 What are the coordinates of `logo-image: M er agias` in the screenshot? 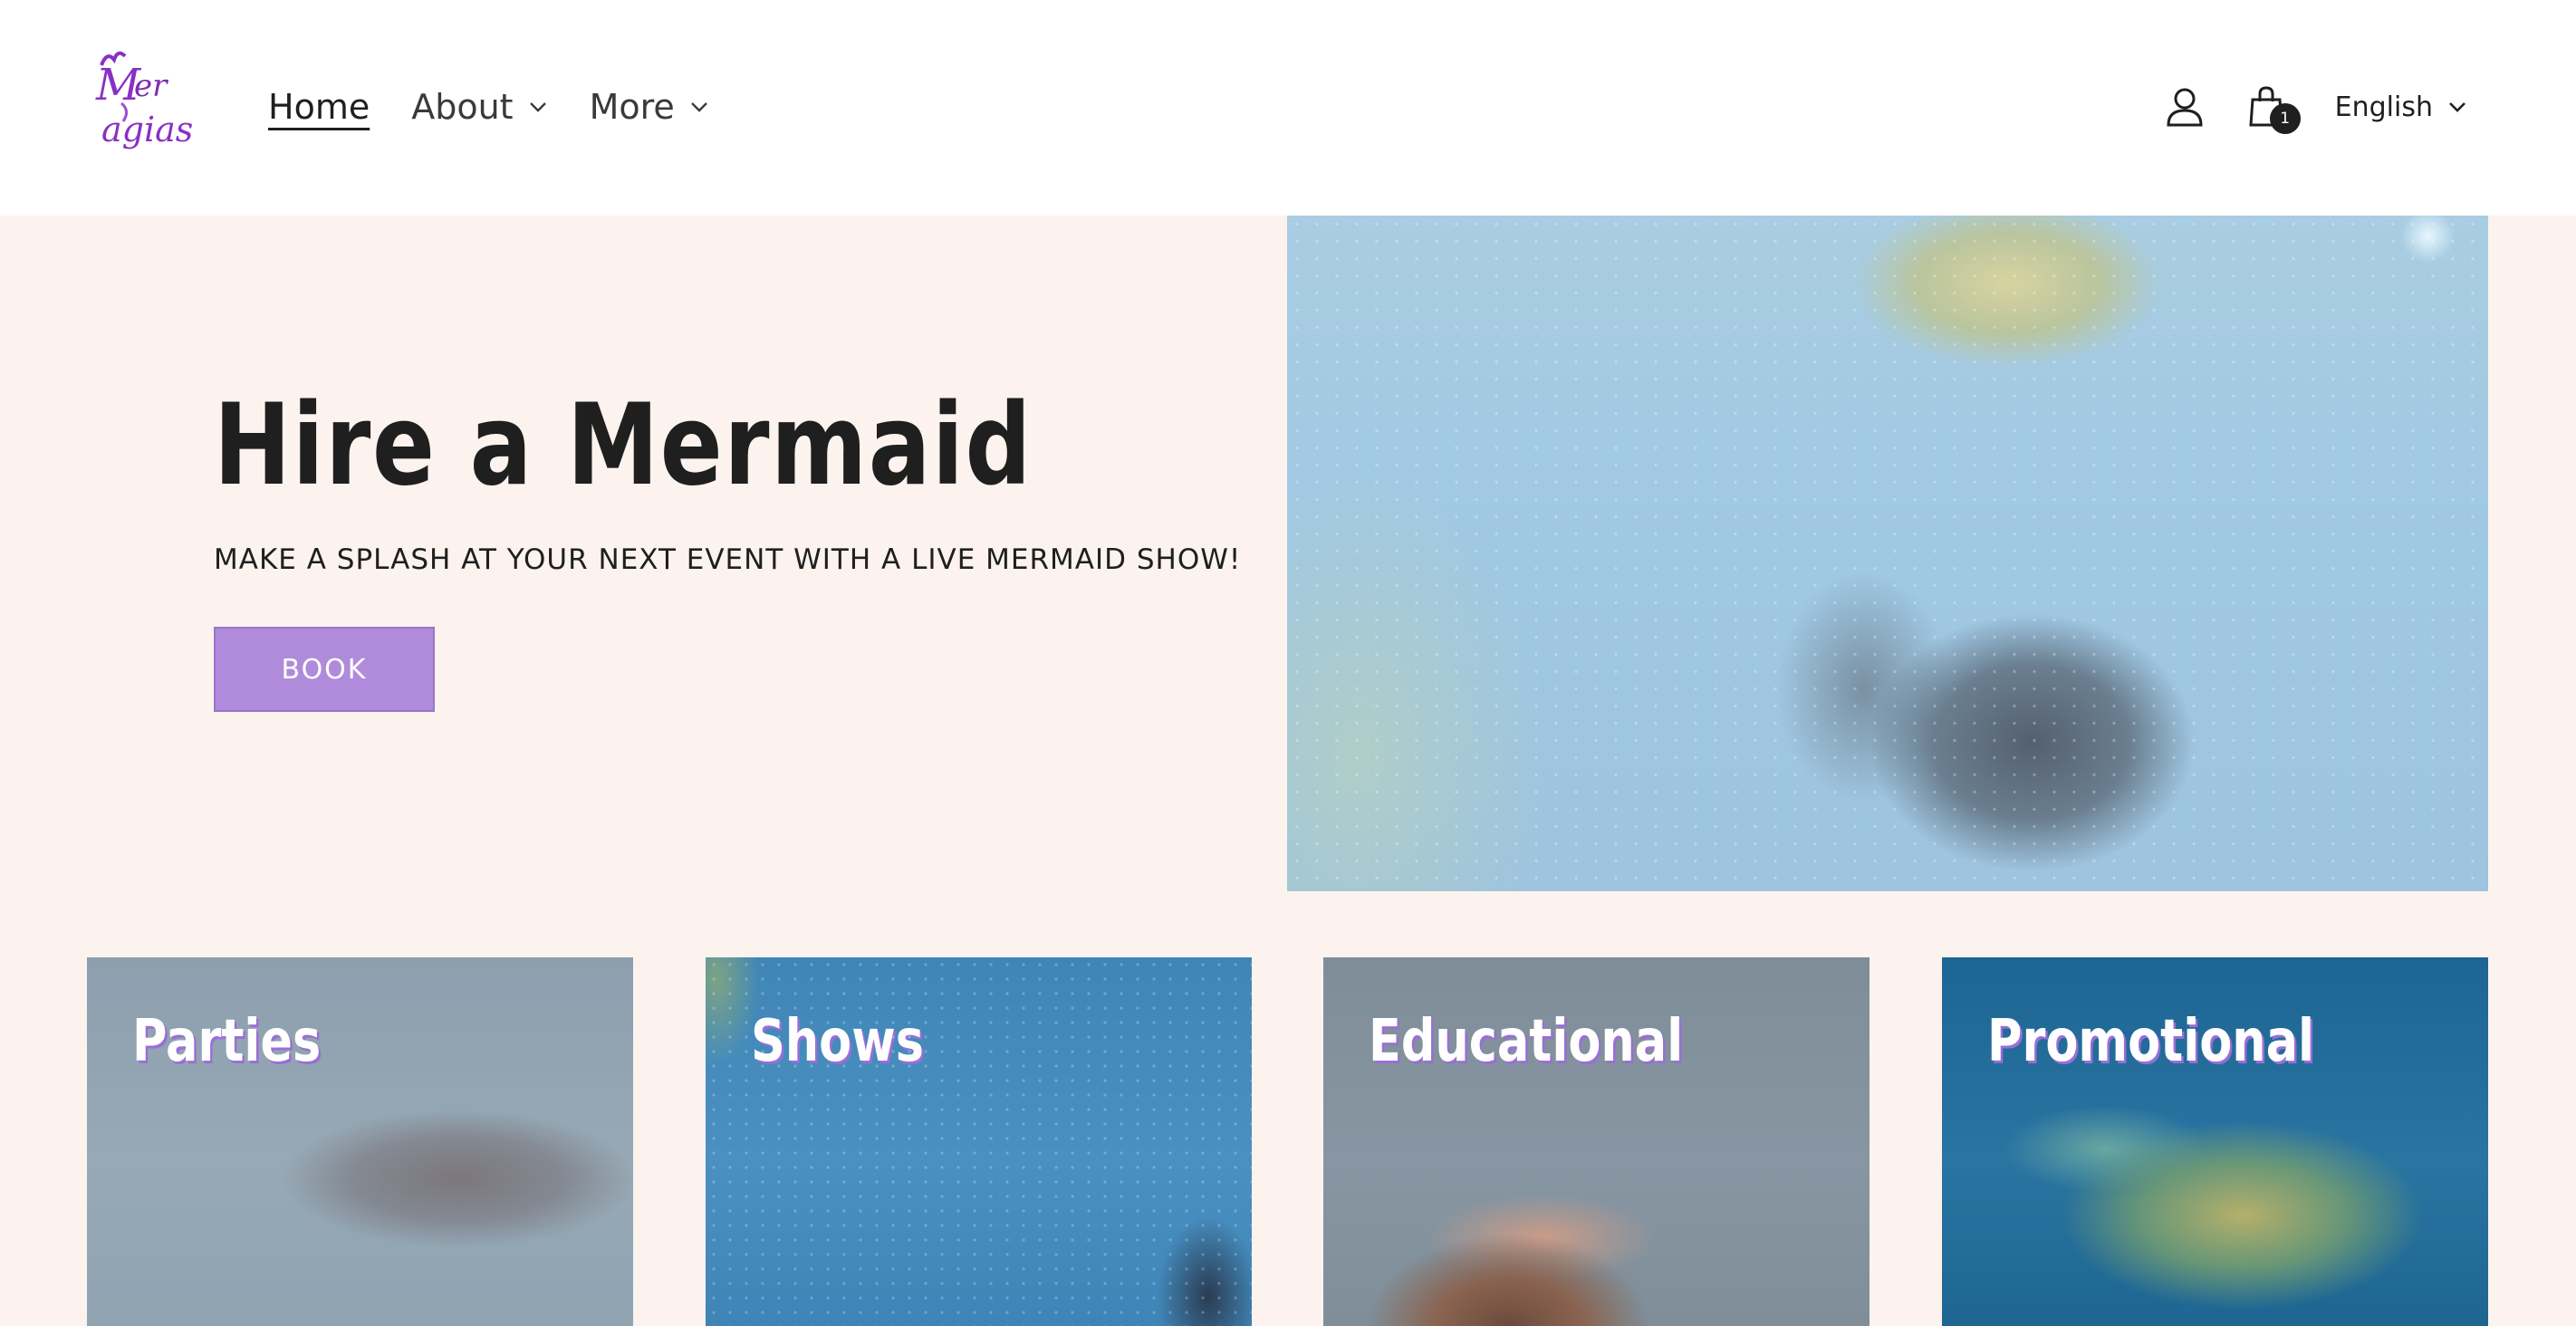 It's located at (144, 100).